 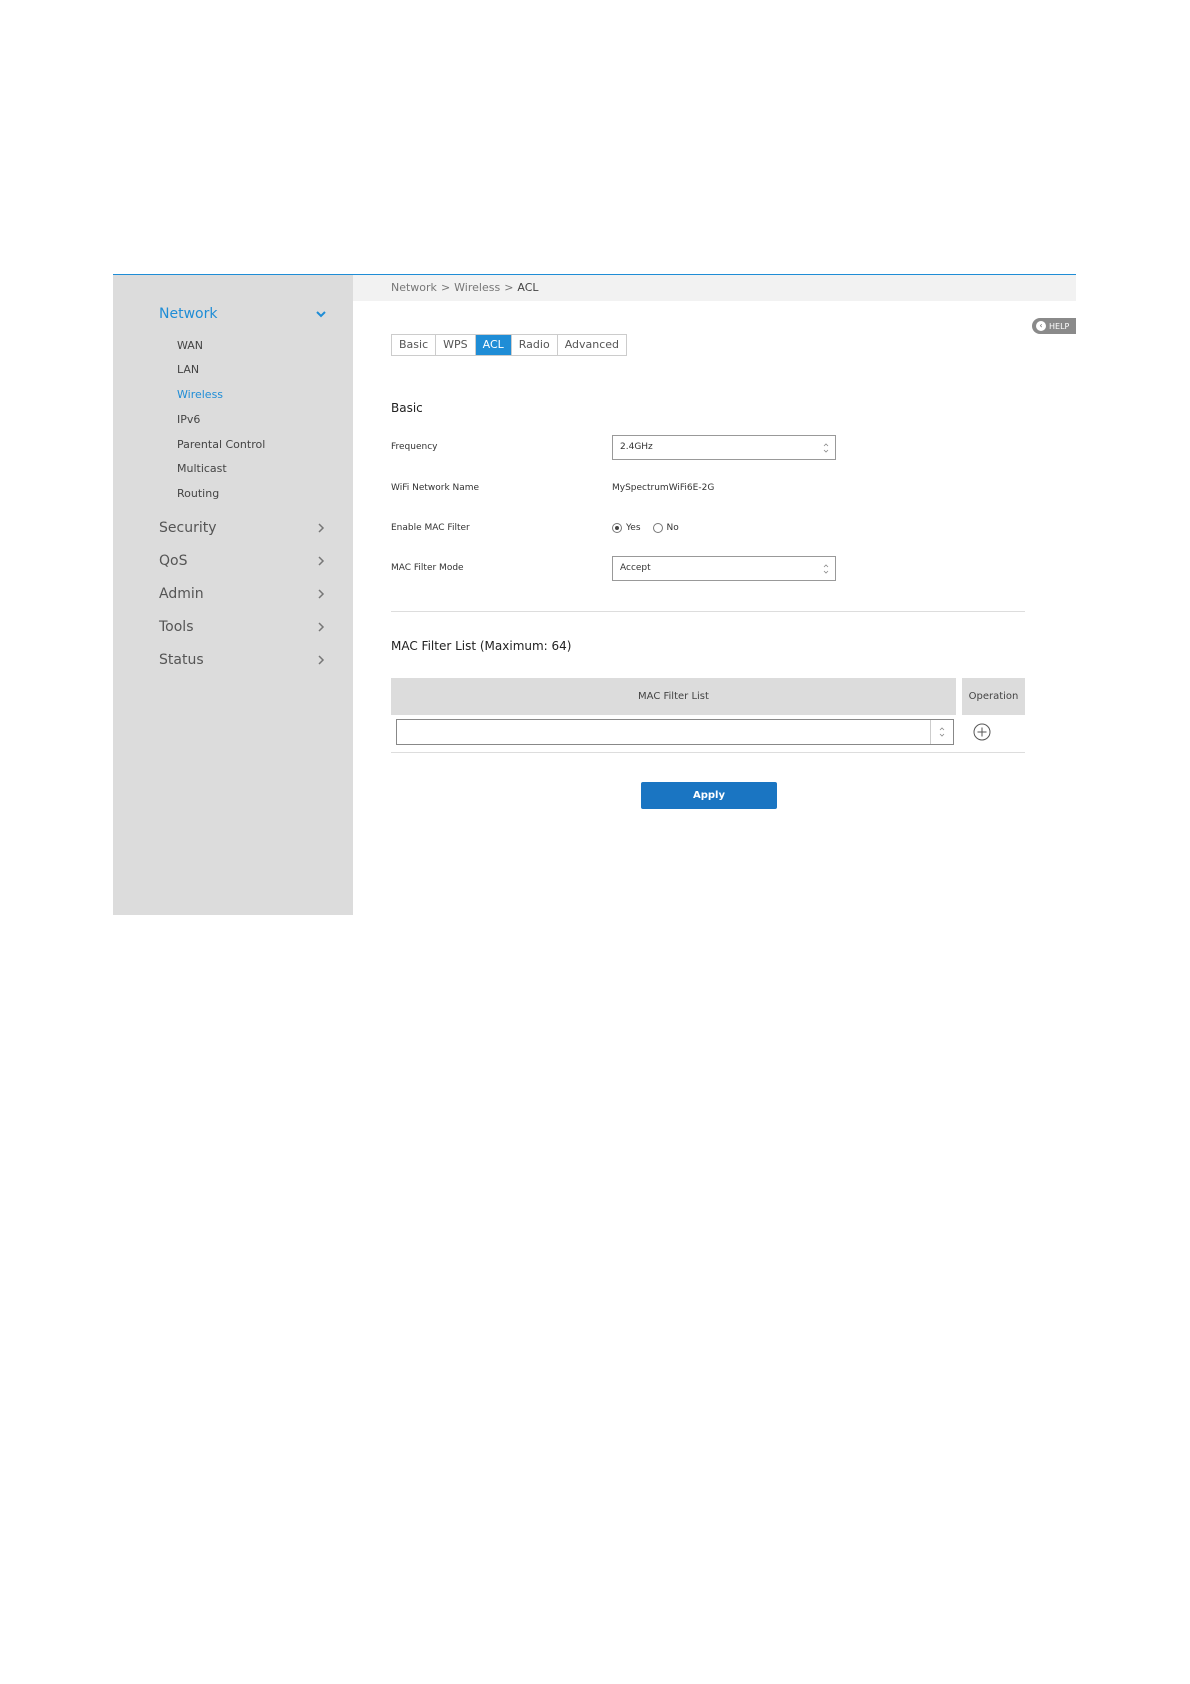 What do you see at coordinates (188, 528) in the screenshot?
I see `sidebar-item-label: Security` at bounding box center [188, 528].